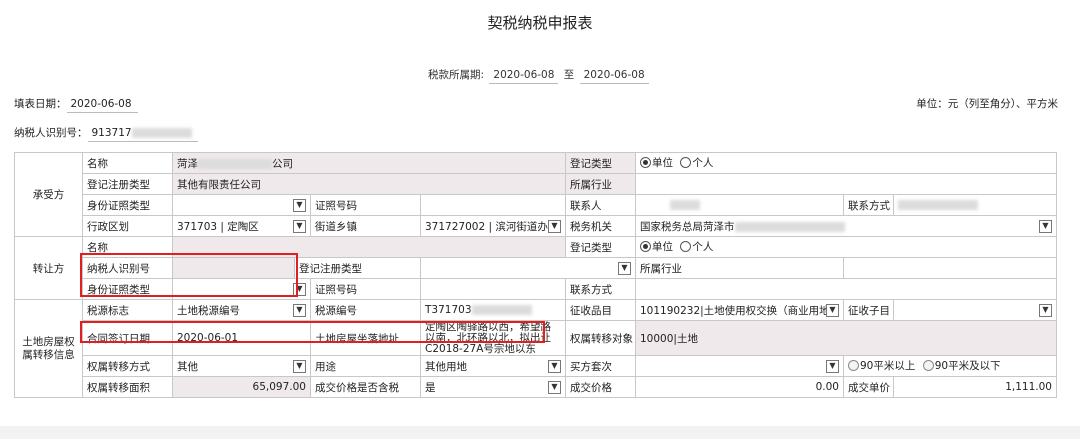 The image size is (1080, 439). What do you see at coordinates (600, 205) in the screenshot?
I see `buyer-contact-label: 联系人` at bounding box center [600, 205].